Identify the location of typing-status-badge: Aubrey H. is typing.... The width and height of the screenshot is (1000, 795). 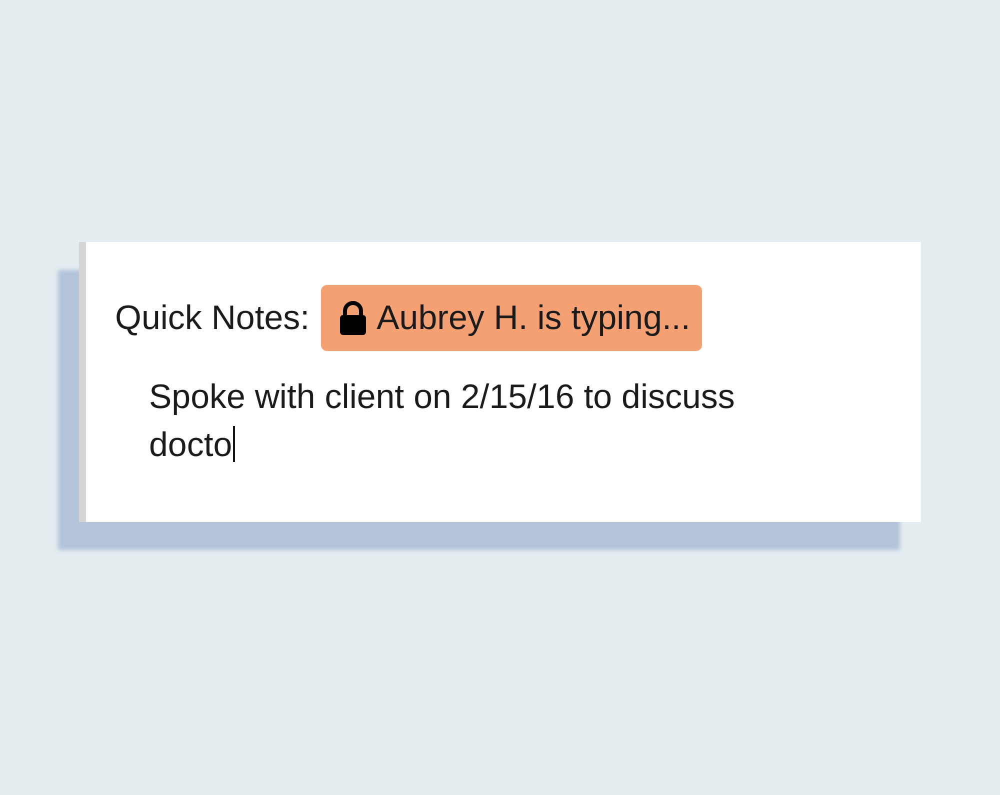
(511, 318).